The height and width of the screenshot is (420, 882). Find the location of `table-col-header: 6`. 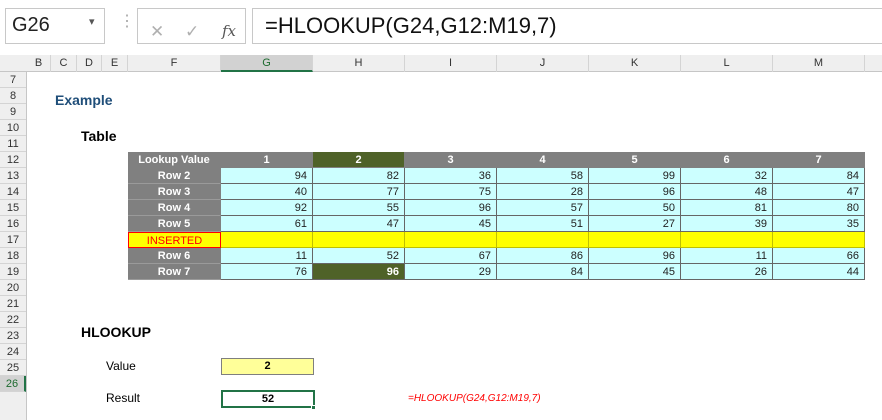

table-col-header: 6 is located at coordinates (727, 160).